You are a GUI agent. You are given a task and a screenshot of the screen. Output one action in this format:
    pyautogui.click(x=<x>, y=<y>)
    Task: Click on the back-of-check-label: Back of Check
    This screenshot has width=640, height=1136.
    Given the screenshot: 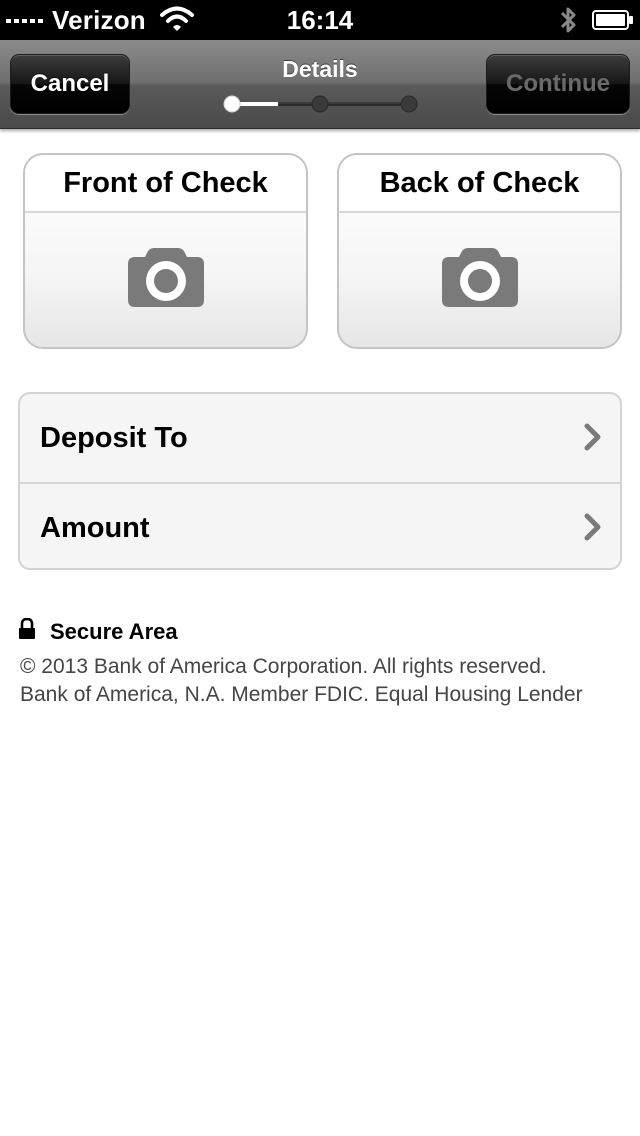 What is the action you would take?
    pyautogui.click(x=479, y=184)
    